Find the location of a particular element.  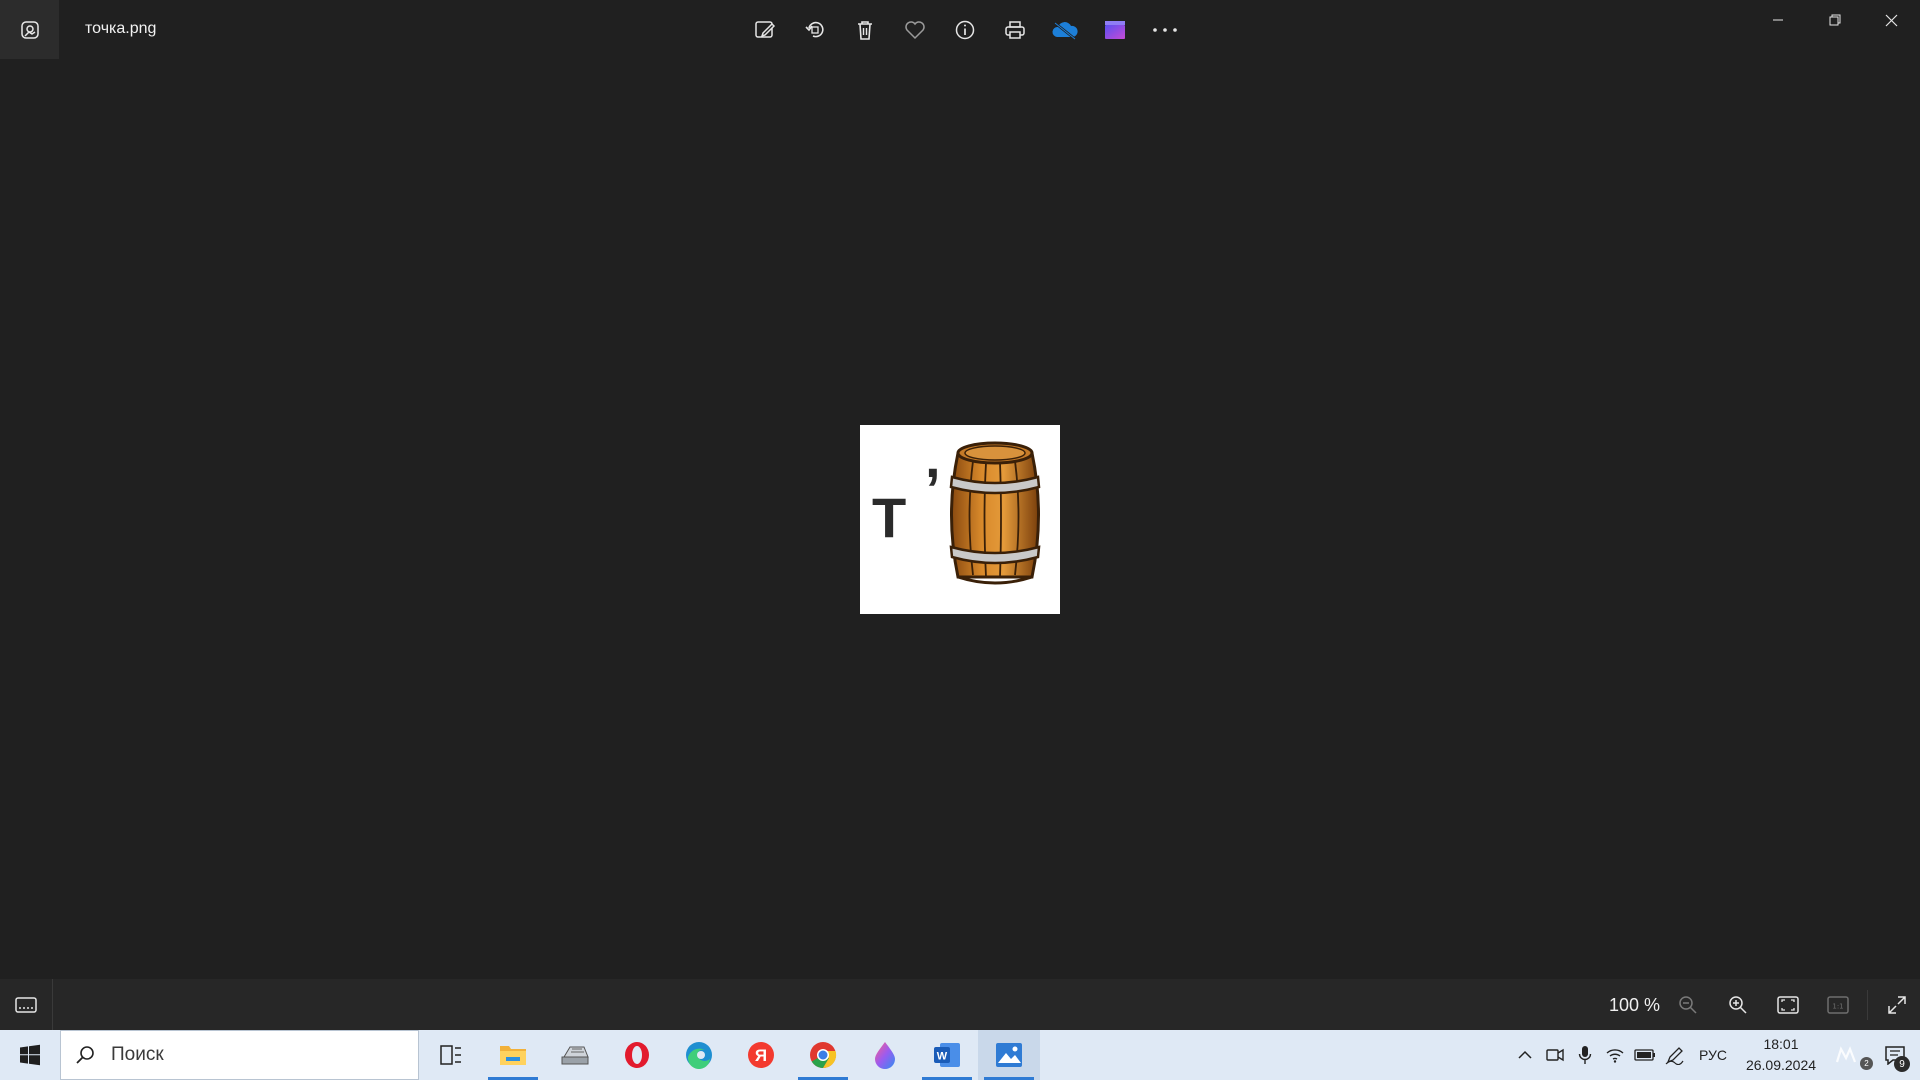

more-button is located at coordinates (1165, 30).